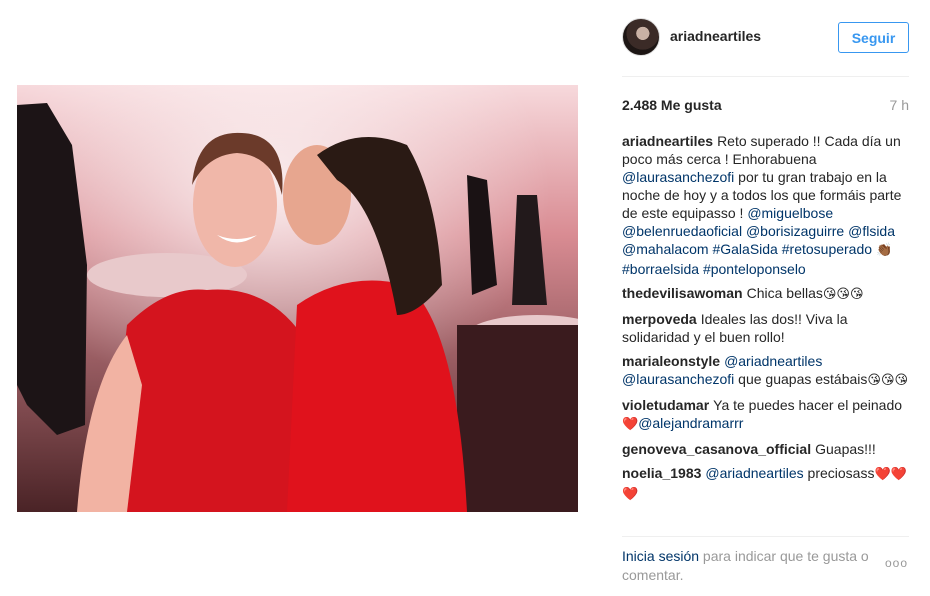  Describe the element at coordinates (665, 249) in the screenshot. I see `mention-link: @mahalacom` at that location.